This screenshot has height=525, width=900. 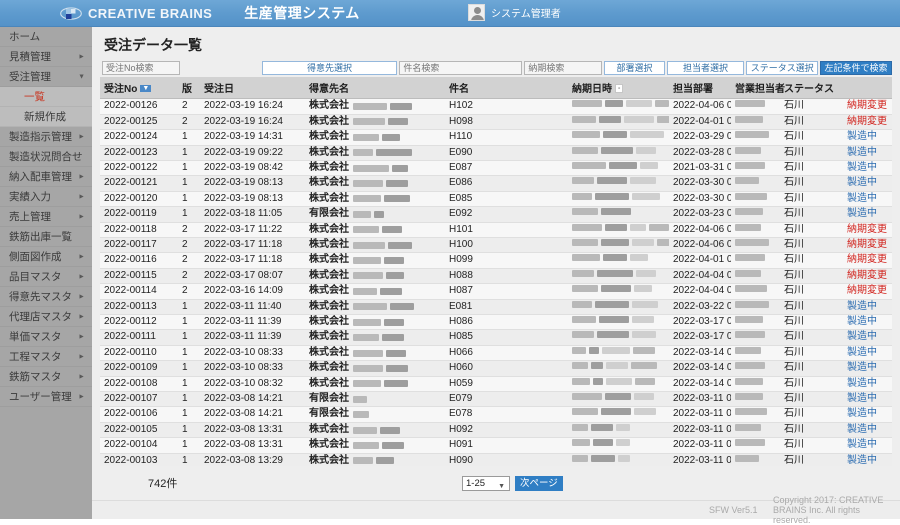 What do you see at coordinates (189, 88) in the screenshot?
I see `col-header-rev: 版` at bounding box center [189, 88].